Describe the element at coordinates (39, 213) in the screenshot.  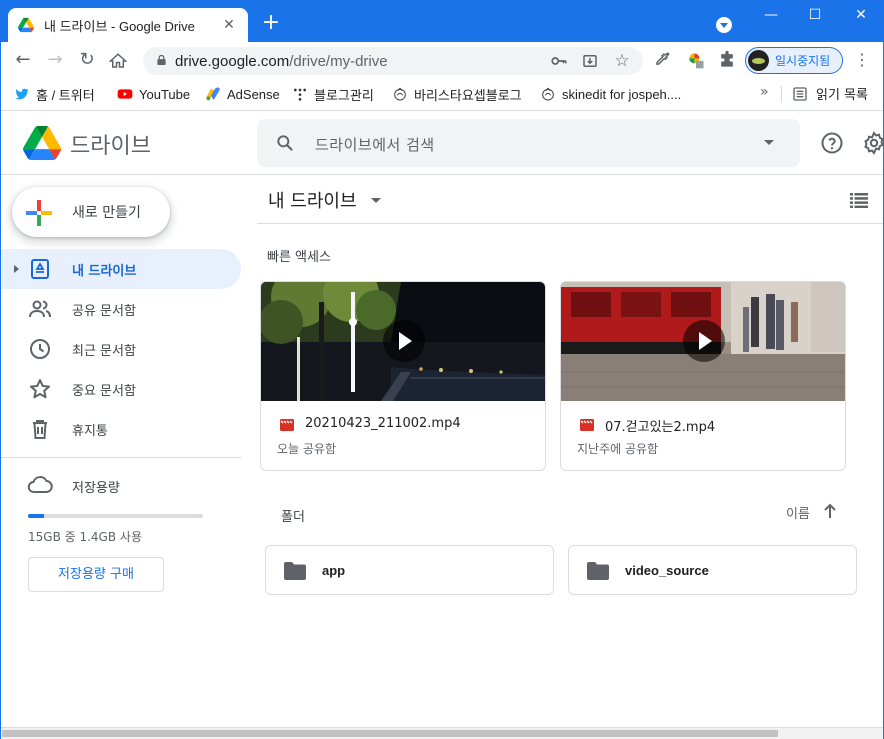
I see `plus-icon` at that location.